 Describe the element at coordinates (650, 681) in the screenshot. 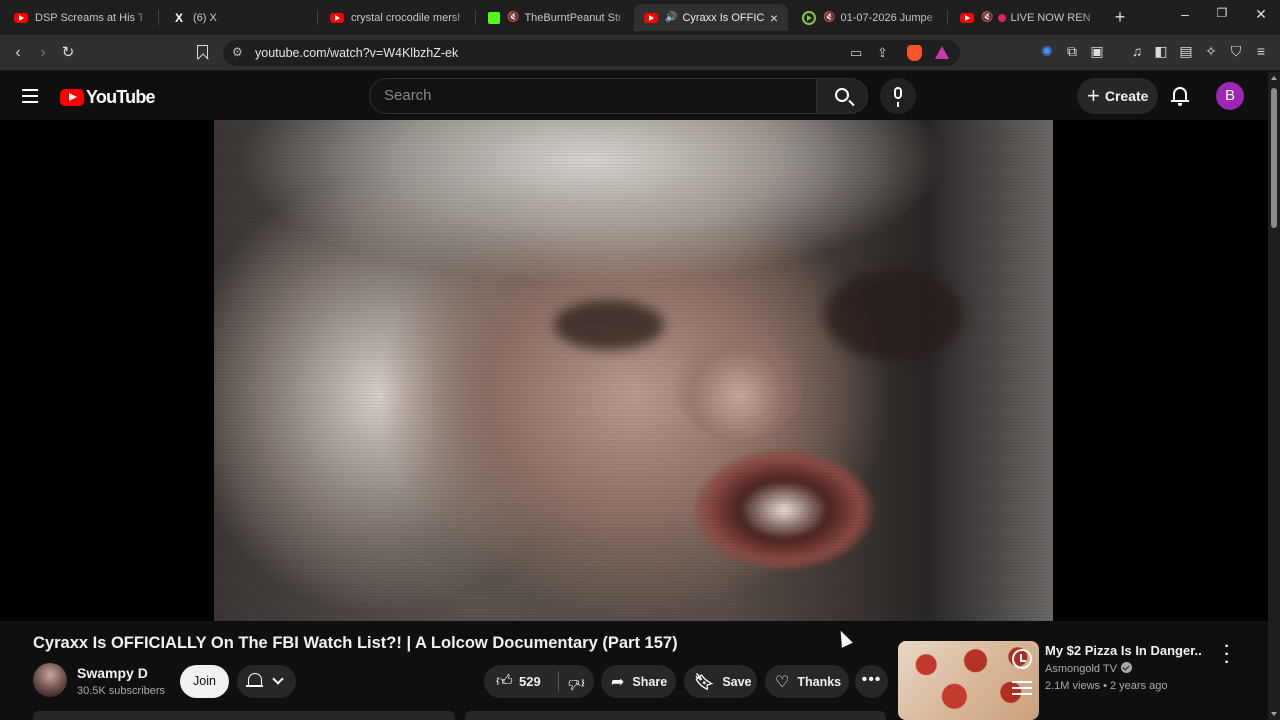

I see `share-label: Share` at that location.